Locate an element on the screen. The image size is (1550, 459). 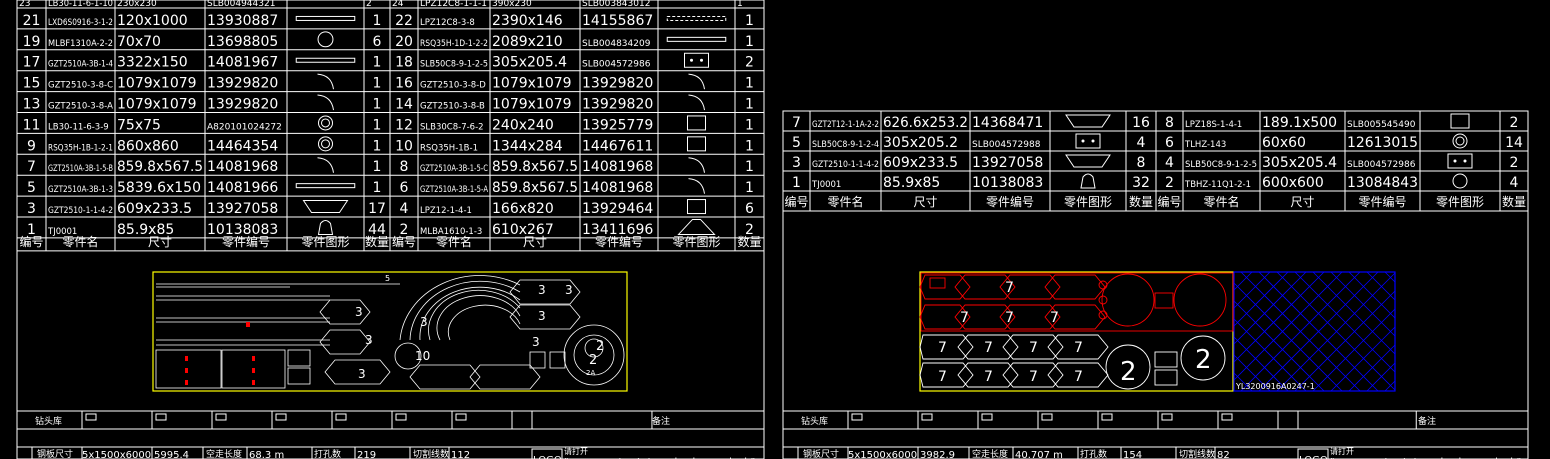
left-table-cell: 18 is located at coordinates (404, 63).